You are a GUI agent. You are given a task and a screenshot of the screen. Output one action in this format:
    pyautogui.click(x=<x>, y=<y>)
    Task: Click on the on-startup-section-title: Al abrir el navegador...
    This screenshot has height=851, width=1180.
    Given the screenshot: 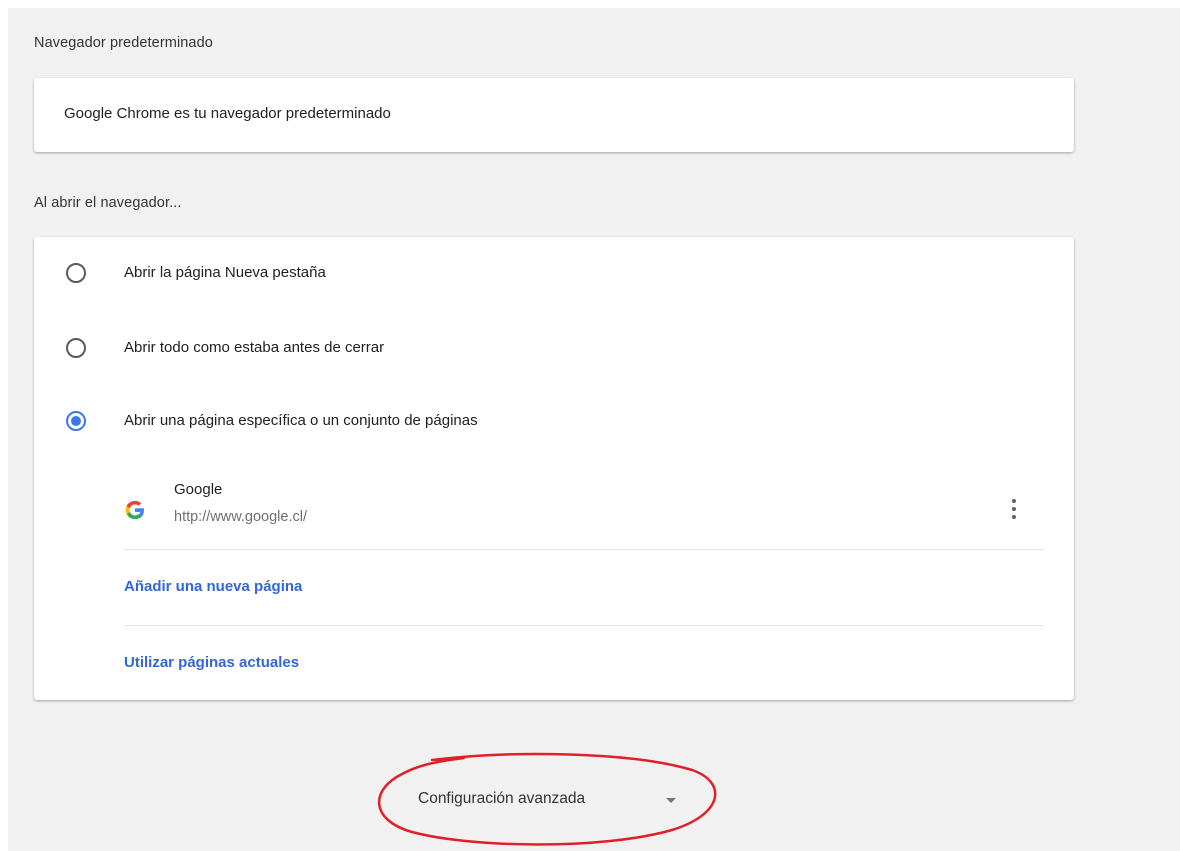 What is the action you would take?
    pyautogui.click(x=108, y=203)
    